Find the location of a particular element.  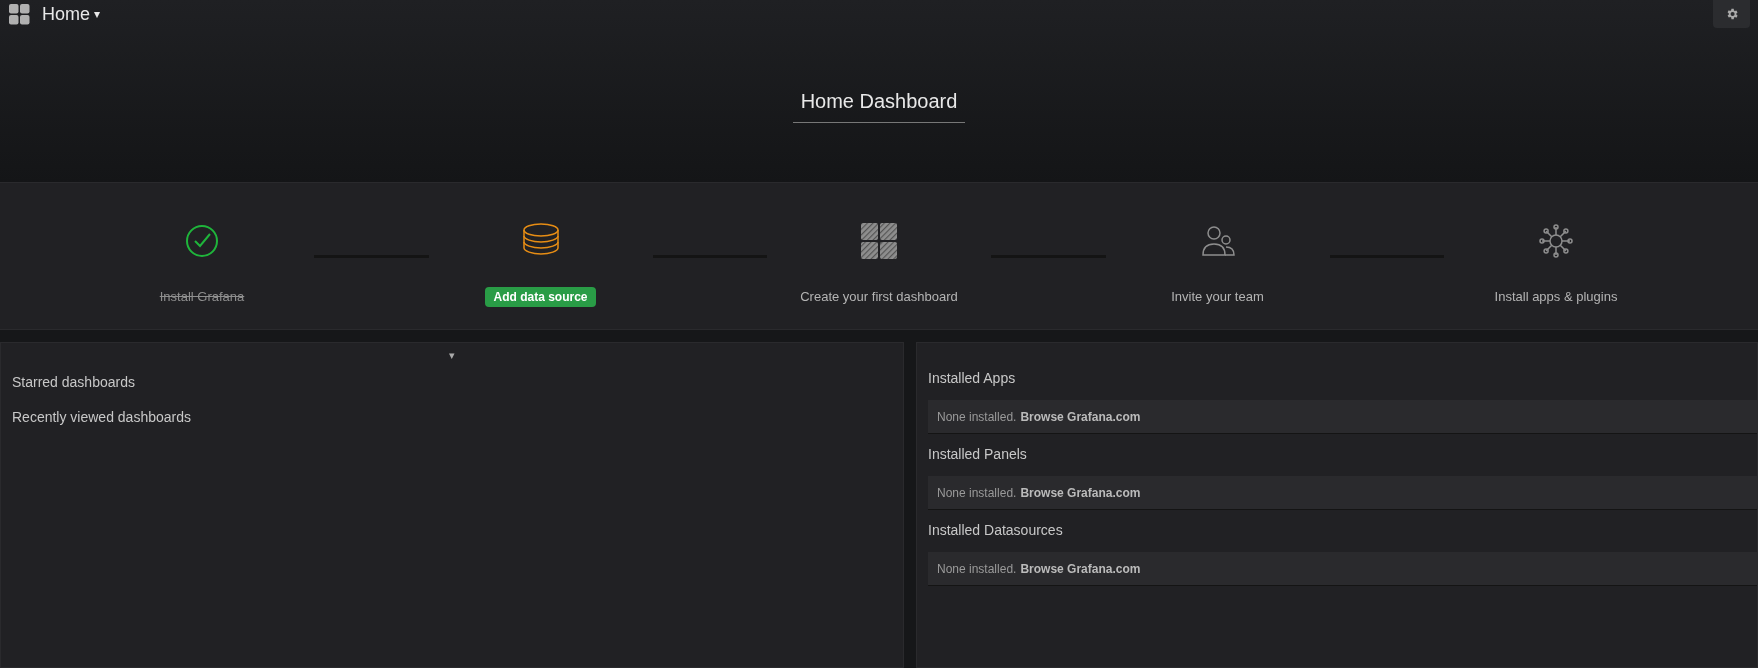

step-label: Install apps & plugins is located at coordinates (1556, 297).